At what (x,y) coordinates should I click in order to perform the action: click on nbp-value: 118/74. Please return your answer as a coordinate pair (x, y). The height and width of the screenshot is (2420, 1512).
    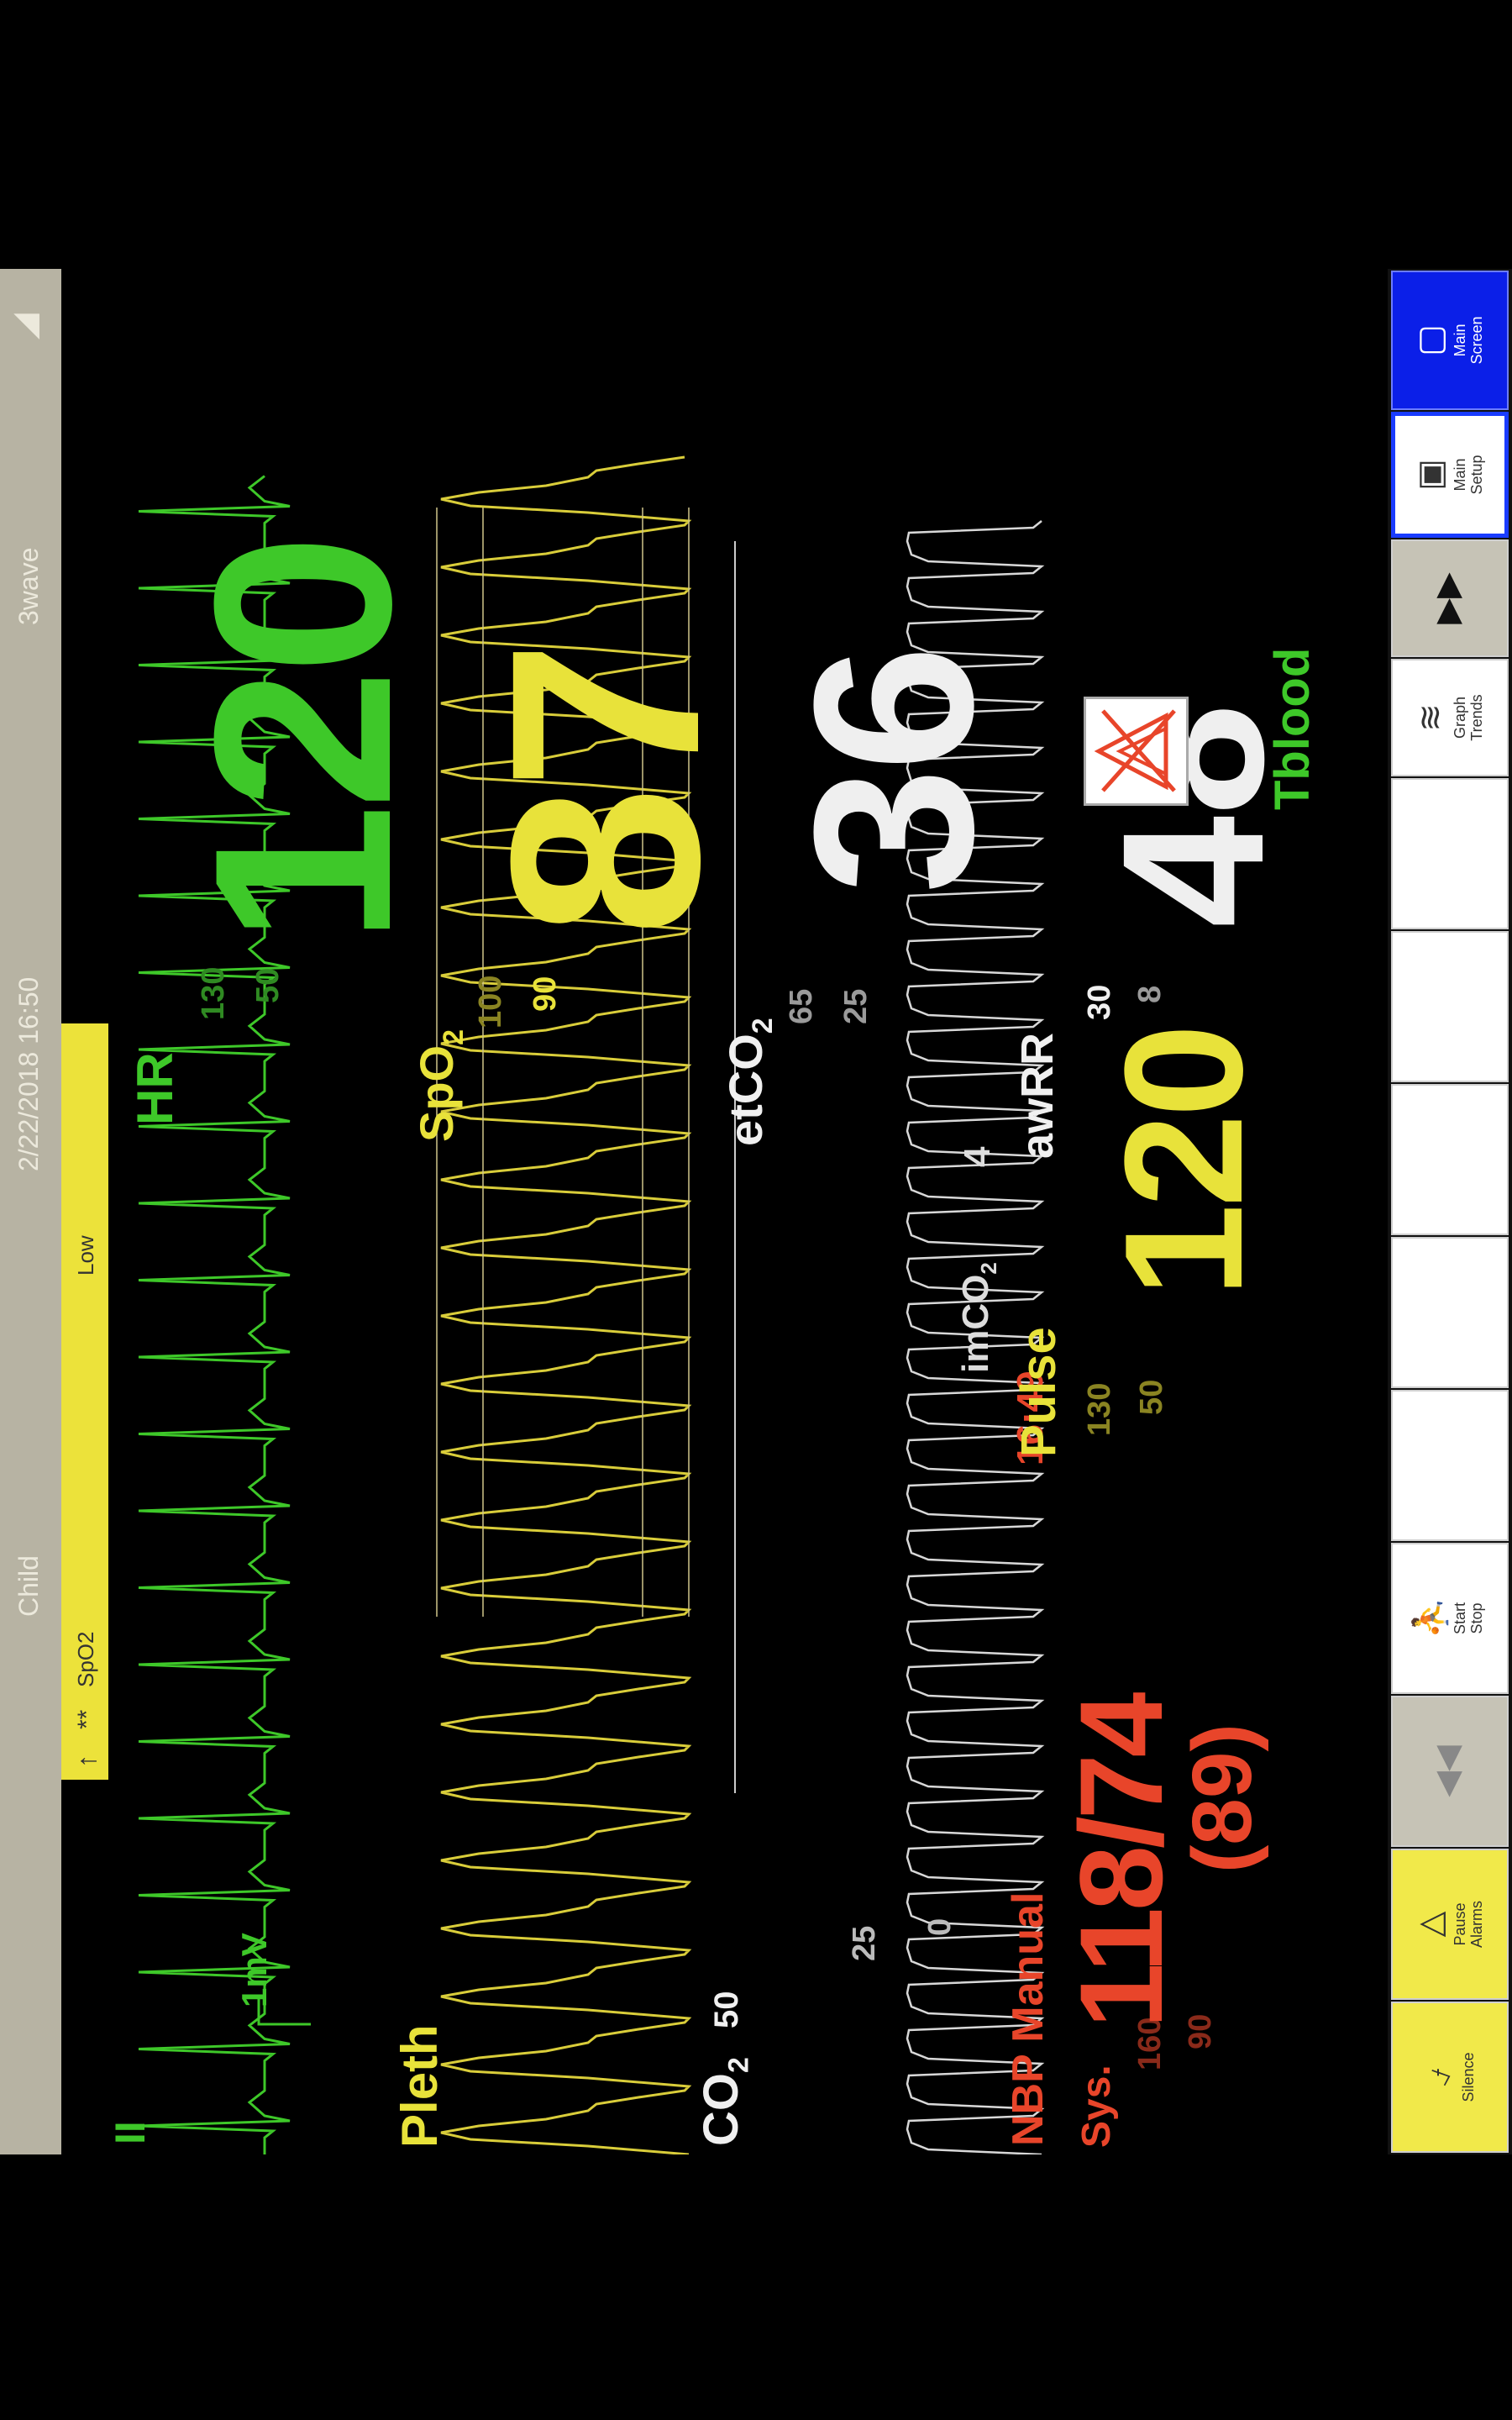
    Looking at the image, I should click on (1121, 1862).